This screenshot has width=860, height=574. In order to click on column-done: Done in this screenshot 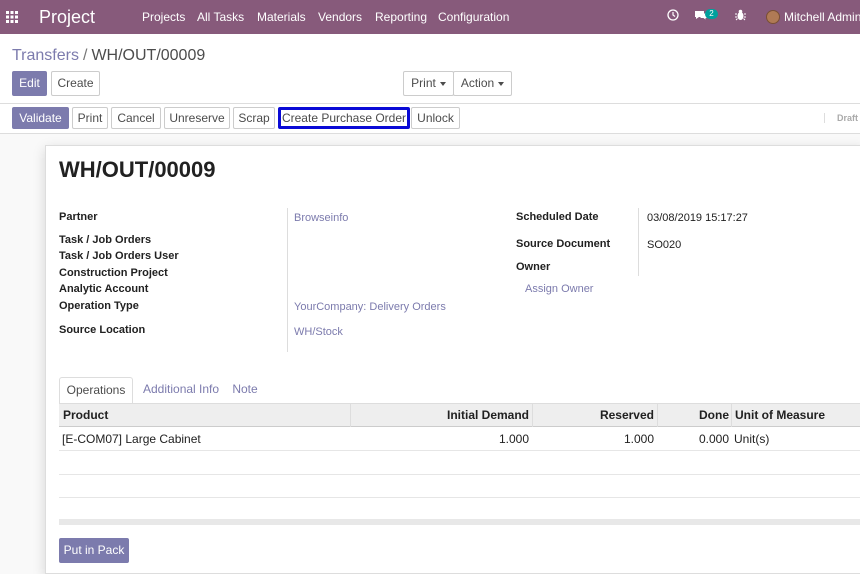, I will do `click(714, 415)`.